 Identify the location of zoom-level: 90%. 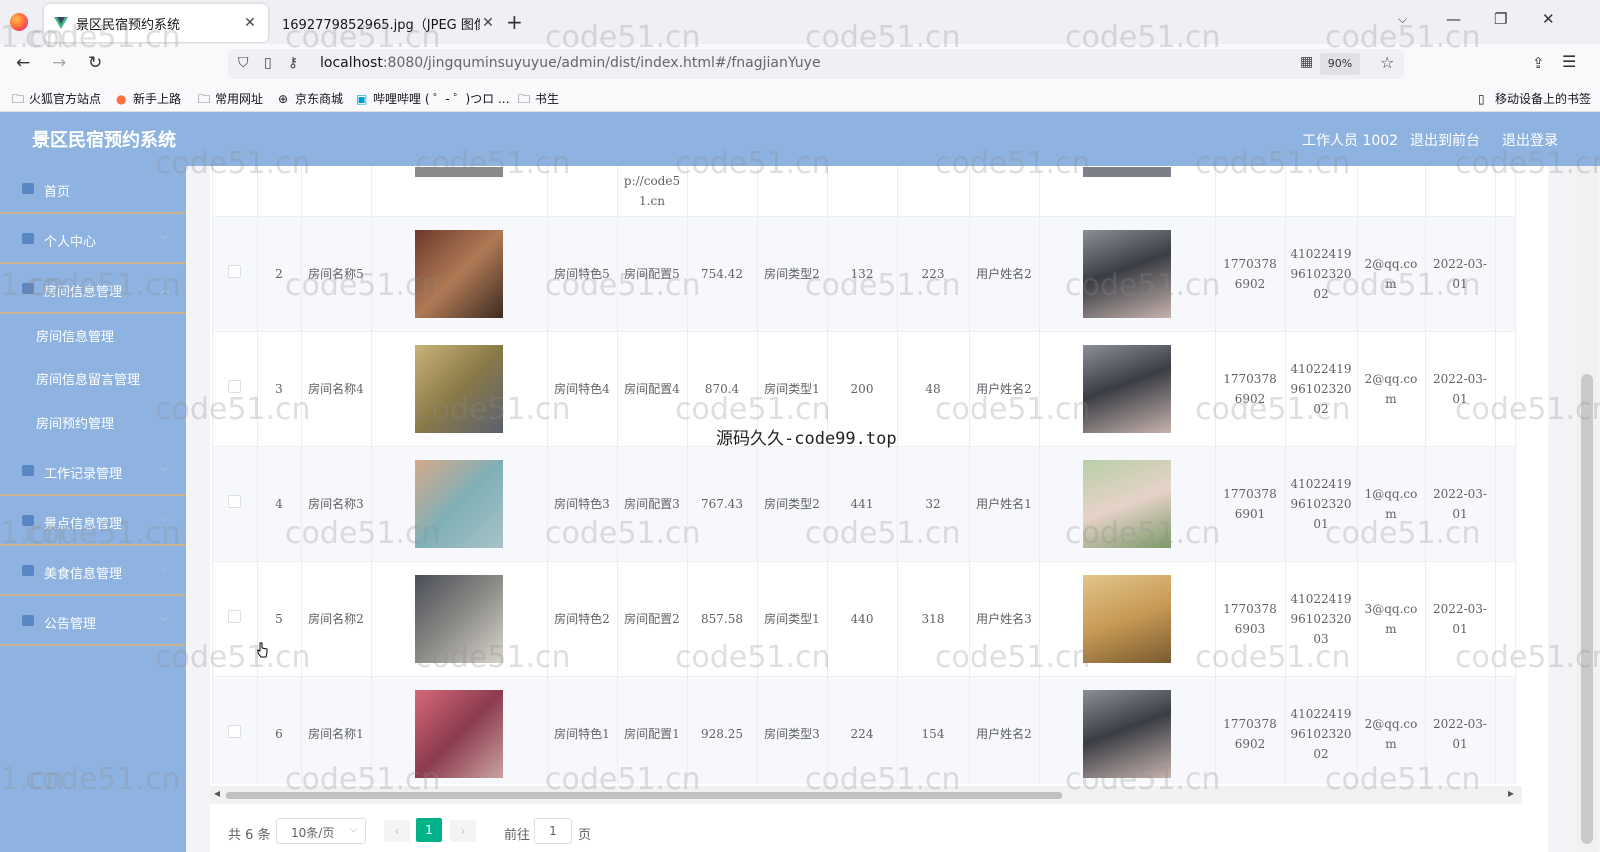
(1340, 64).